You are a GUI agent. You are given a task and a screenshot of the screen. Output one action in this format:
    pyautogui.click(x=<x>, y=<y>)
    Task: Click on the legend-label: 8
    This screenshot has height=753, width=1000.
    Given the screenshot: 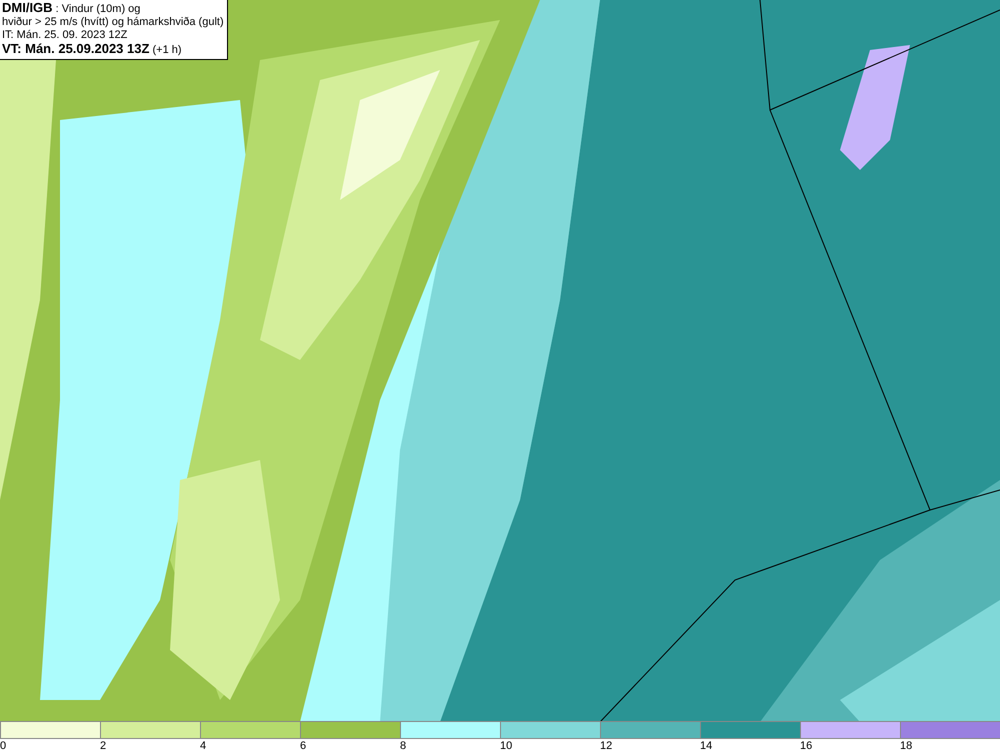 What is the action you would take?
    pyautogui.click(x=403, y=746)
    